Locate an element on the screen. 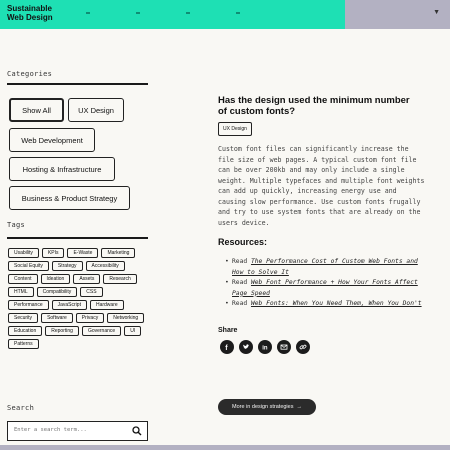 The image size is (450, 450). tag-ui: UI is located at coordinates (133, 331).